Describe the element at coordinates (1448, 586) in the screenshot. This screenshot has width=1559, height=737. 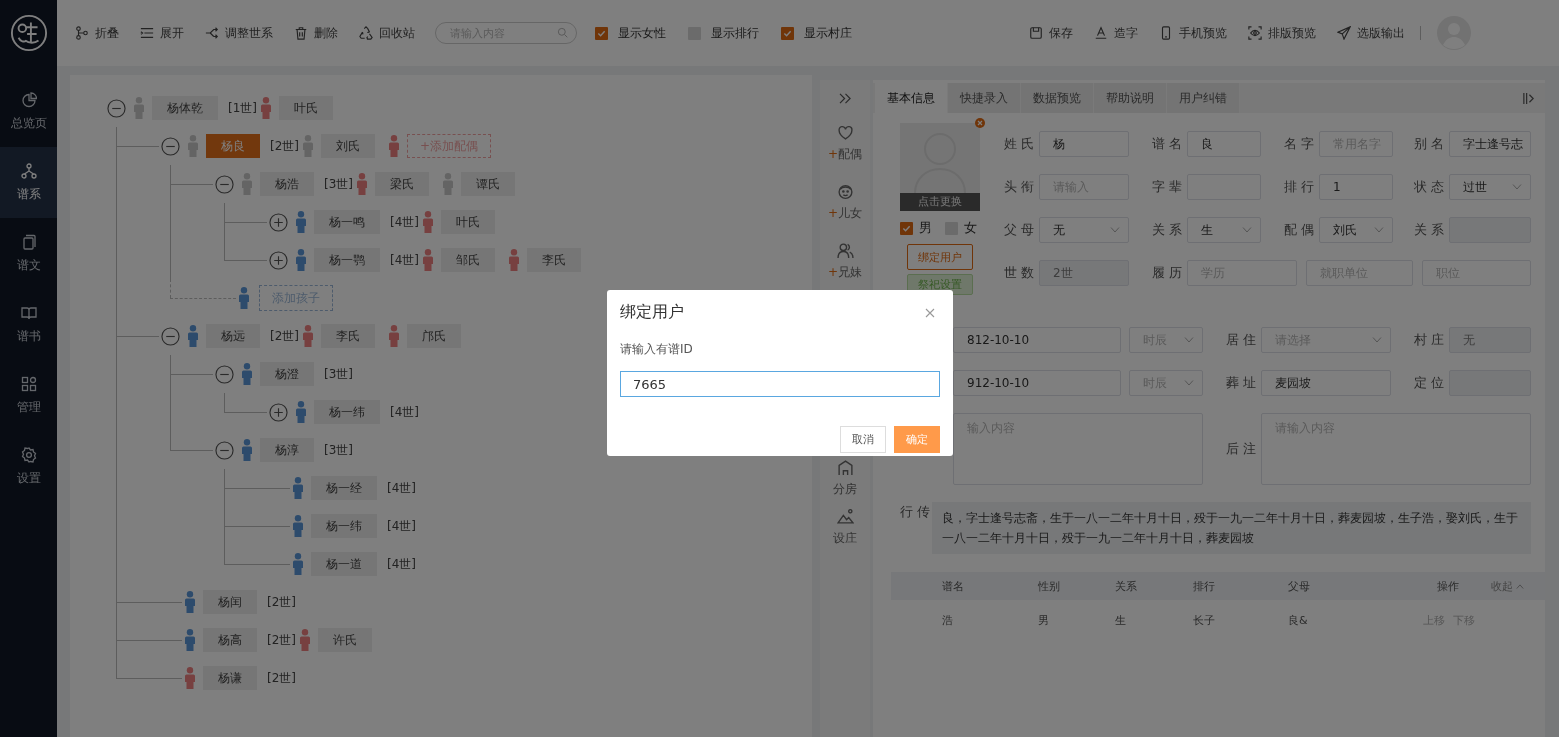
I see `column-header: 操作` at that location.